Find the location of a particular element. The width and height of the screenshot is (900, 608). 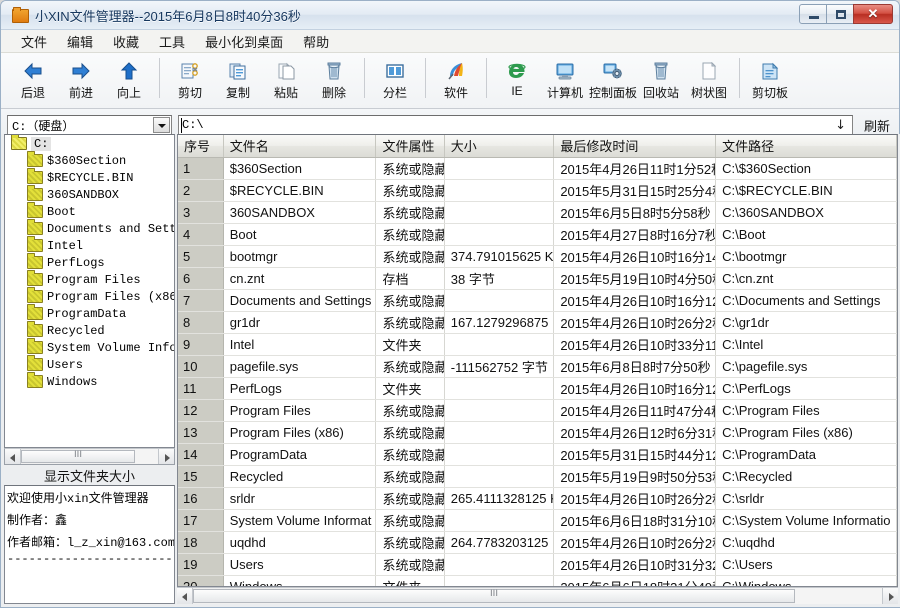

toolbar-up-button: 向上 is located at coordinates (129, 80).